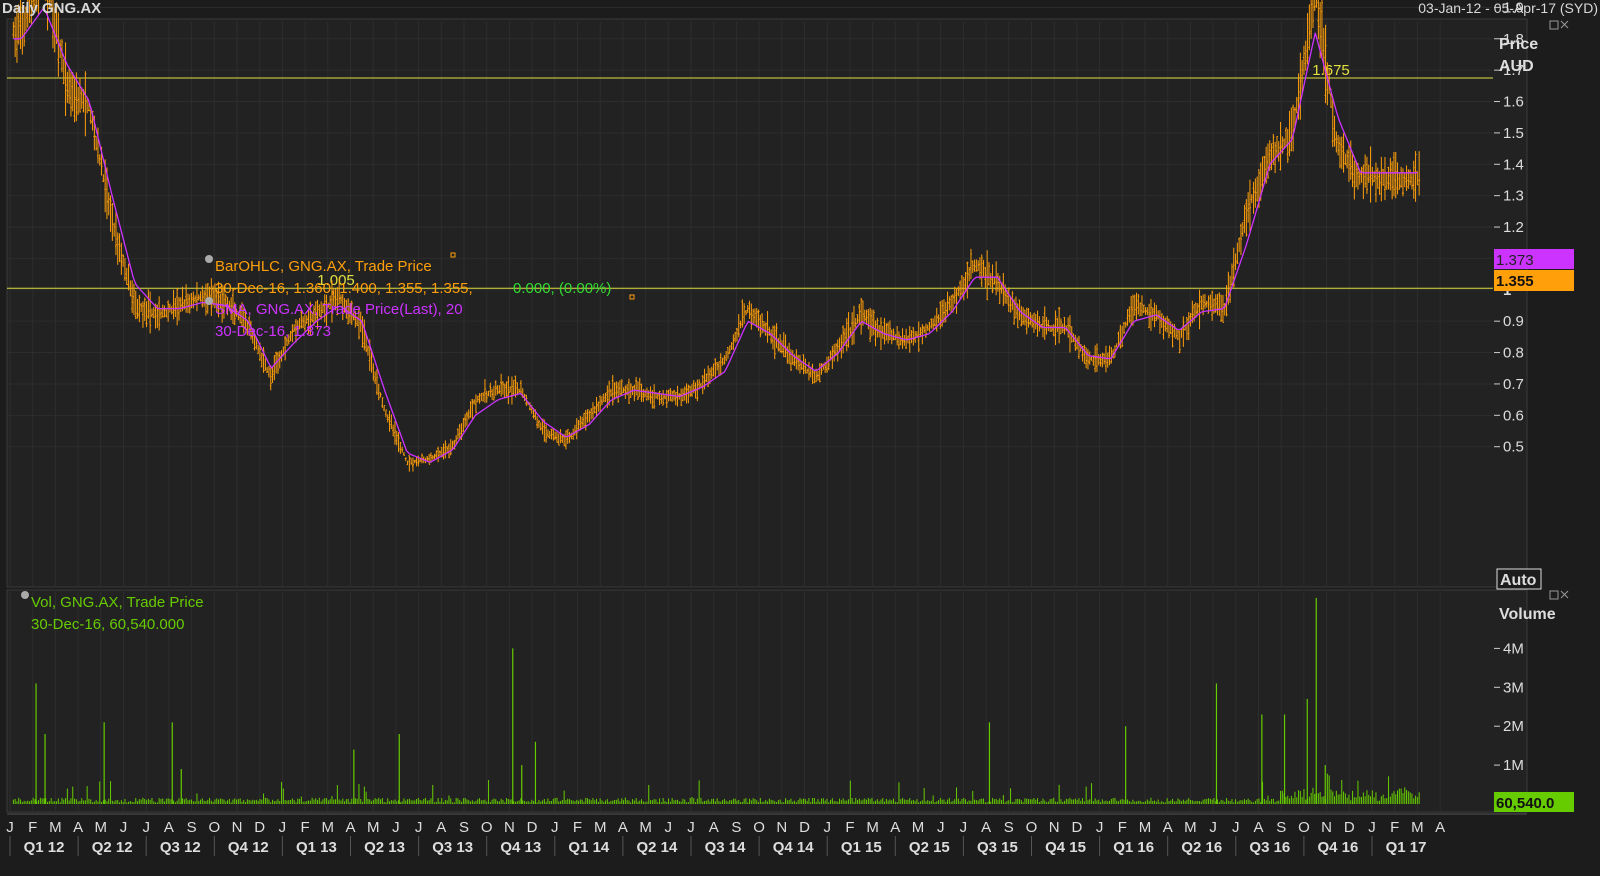 This screenshot has width=1600, height=876. I want to click on volume-tick-label: 4M, so click(1513, 648).